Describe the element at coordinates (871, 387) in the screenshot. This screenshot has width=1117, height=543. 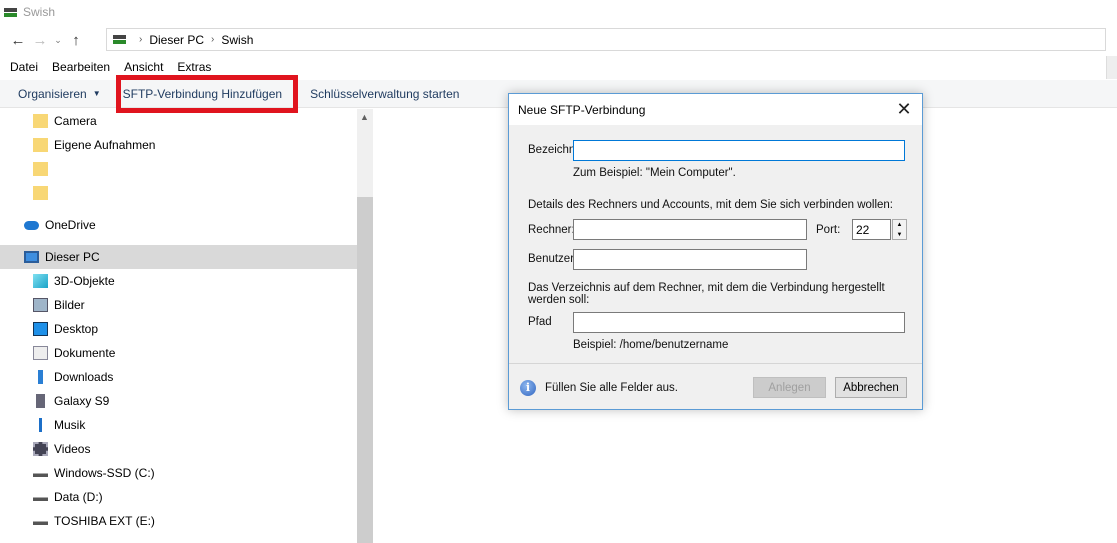
I see `cancel-button: Abbrechen` at that location.